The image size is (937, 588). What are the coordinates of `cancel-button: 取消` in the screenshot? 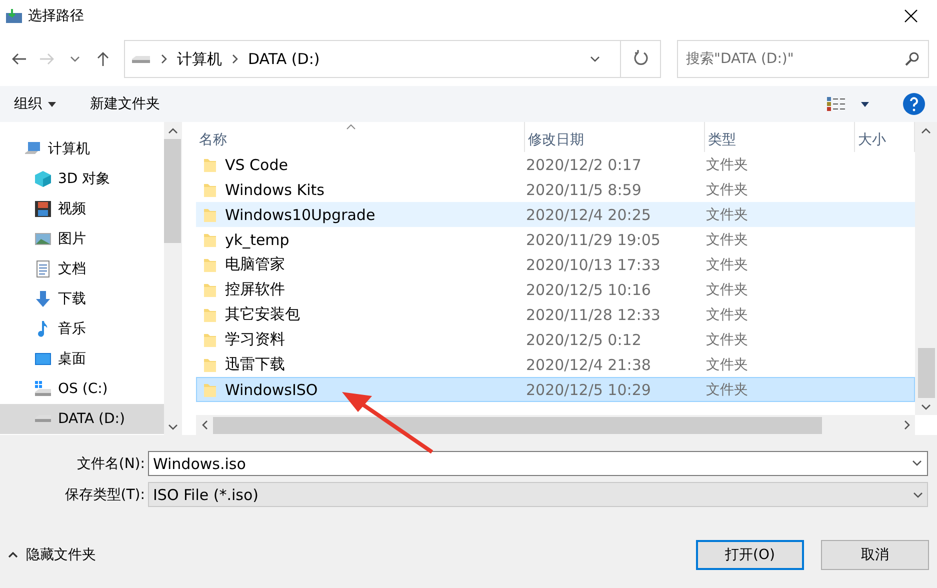 It's located at (875, 555).